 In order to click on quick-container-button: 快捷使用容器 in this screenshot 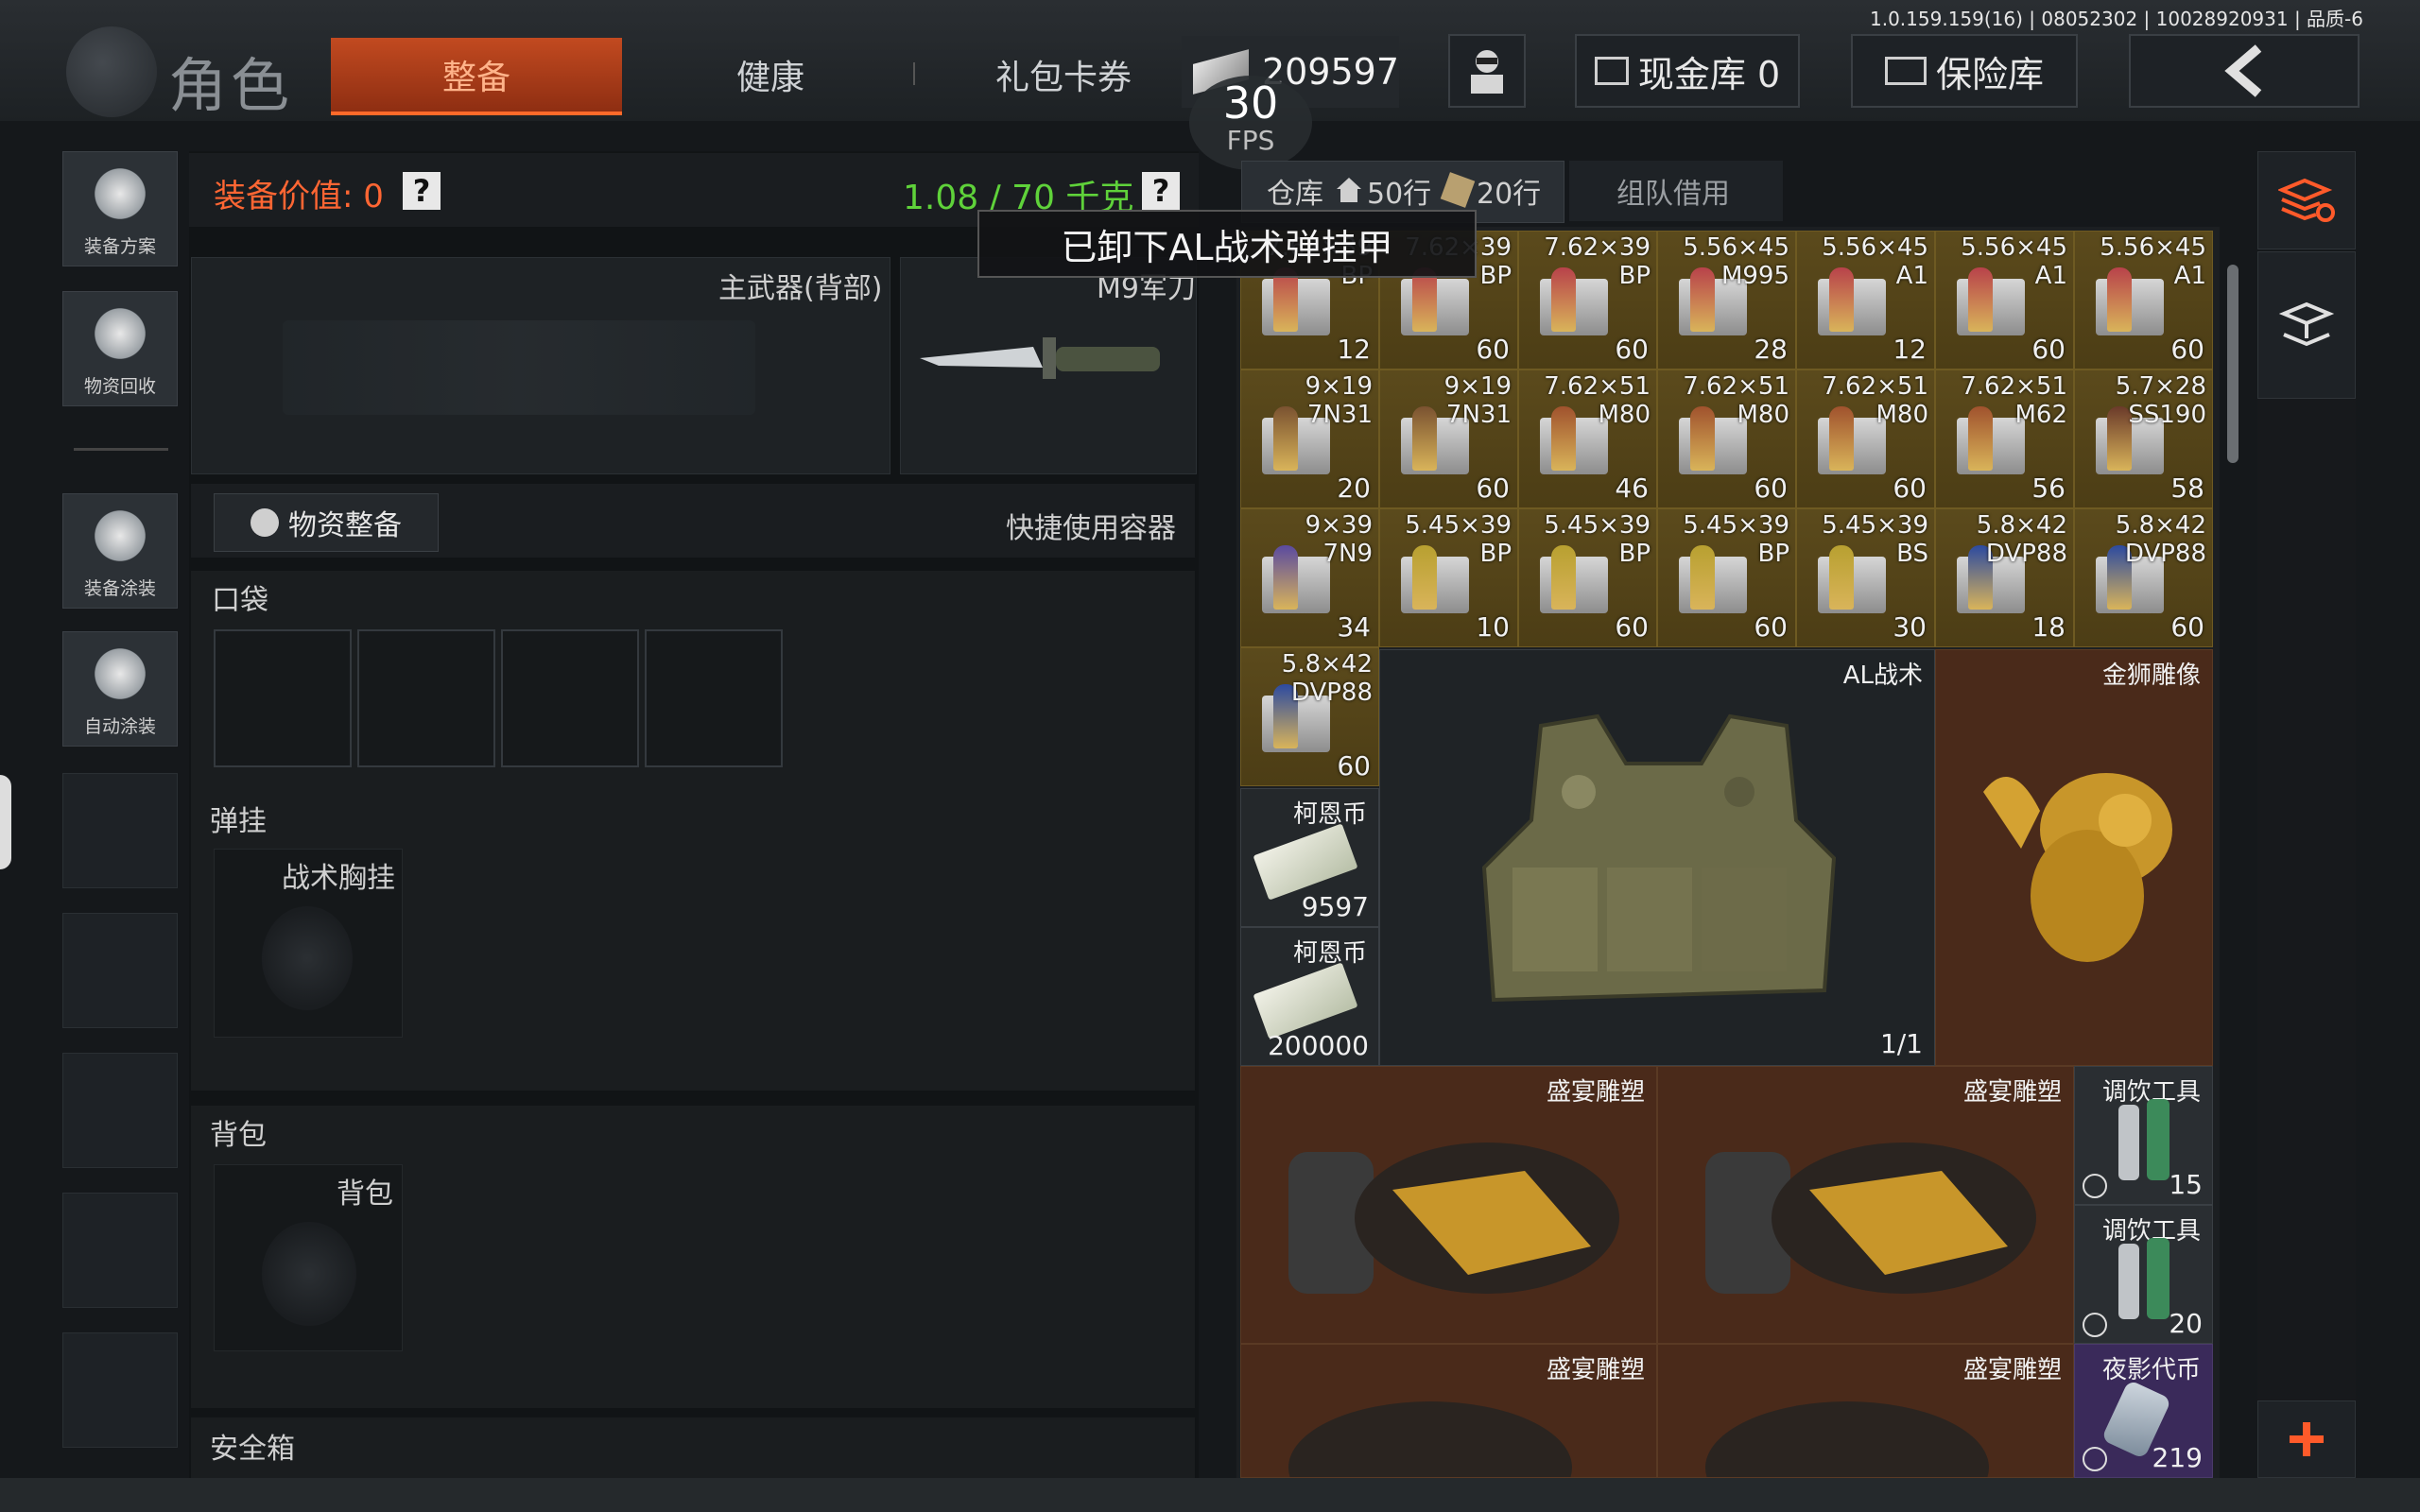, I will do `click(1091, 525)`.